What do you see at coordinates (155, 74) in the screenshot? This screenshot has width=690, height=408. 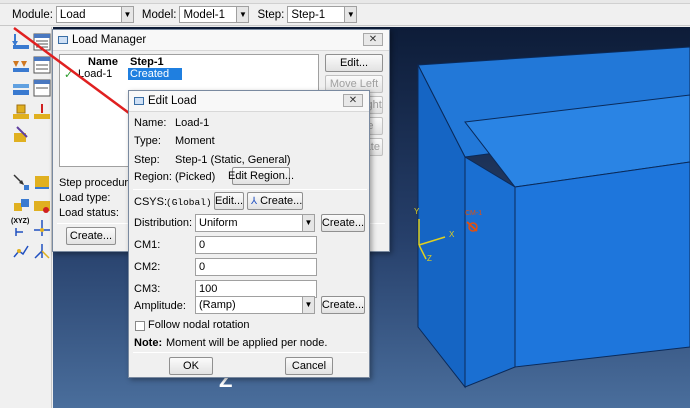 I see `row-status: Created` at bounding box center [155, 74].